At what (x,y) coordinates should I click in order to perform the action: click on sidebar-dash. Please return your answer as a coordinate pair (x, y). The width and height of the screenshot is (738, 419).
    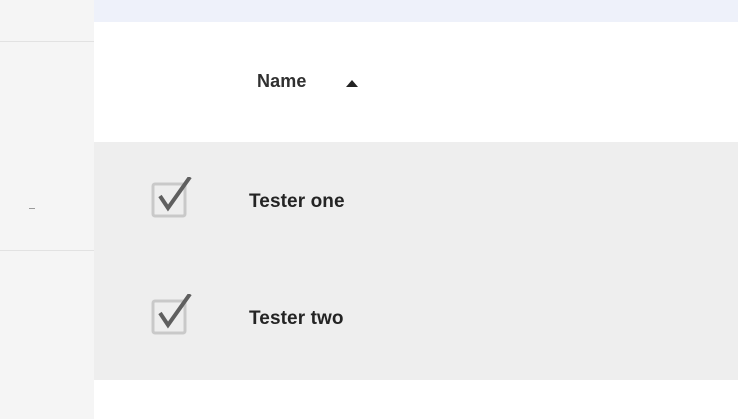
    Looking at the image, I should click on (32, 208).